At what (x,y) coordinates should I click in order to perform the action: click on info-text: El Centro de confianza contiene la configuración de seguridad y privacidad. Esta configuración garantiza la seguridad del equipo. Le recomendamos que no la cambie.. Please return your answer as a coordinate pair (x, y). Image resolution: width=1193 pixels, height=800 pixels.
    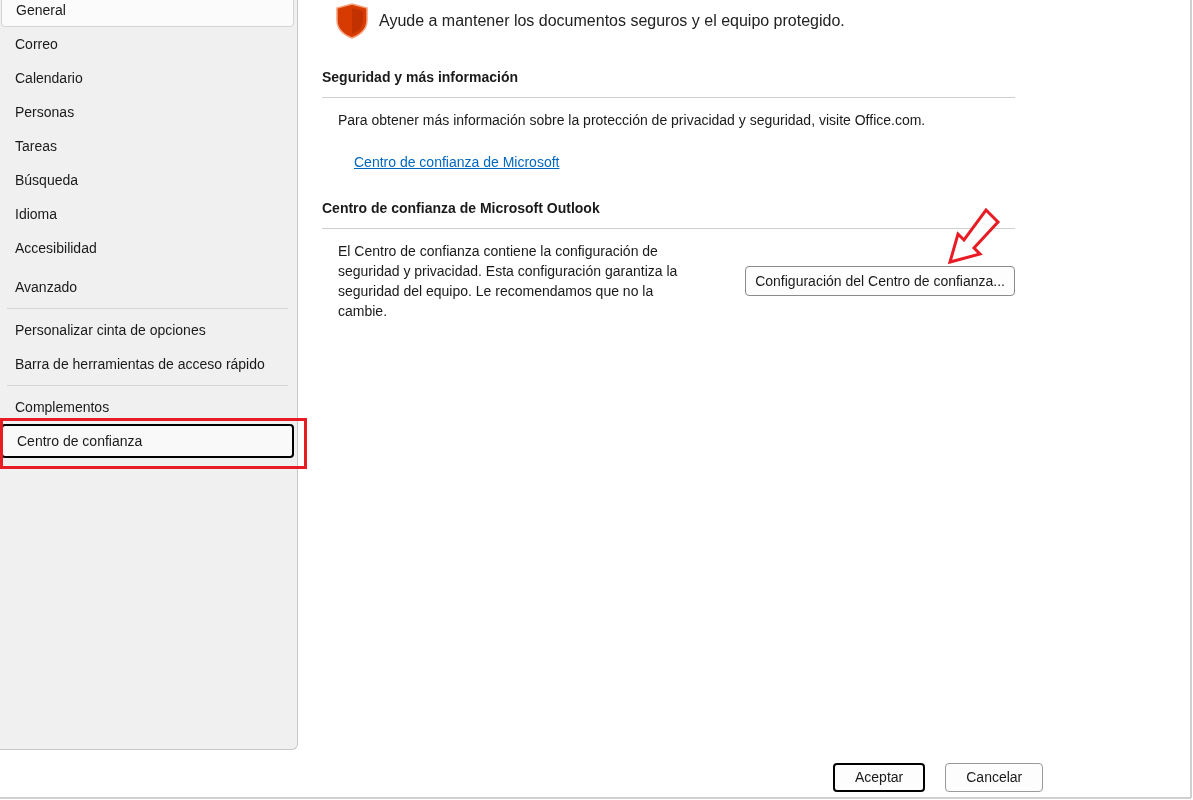
    Looking at the image, I should click on (508, 281).